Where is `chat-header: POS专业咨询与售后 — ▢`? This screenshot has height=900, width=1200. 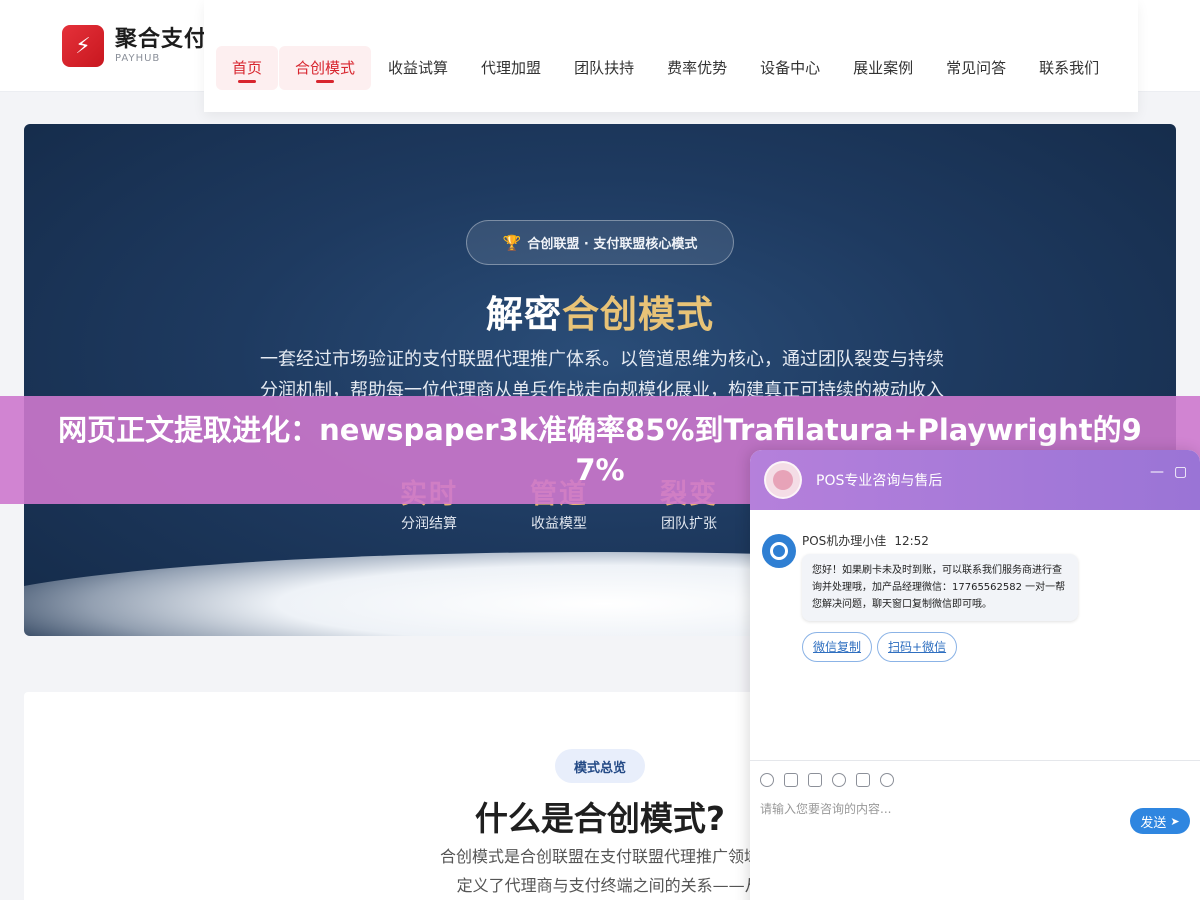 chat-header: POS专业咨询与售后 — ▢ is located at coordinates (975, 480).